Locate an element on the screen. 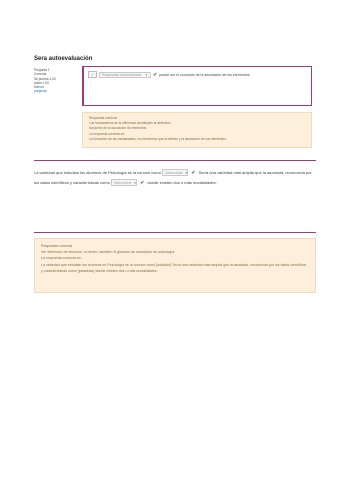 The image size is (340, 480). flag-question-link-2: pregunta is located at coordinates (45, 91).